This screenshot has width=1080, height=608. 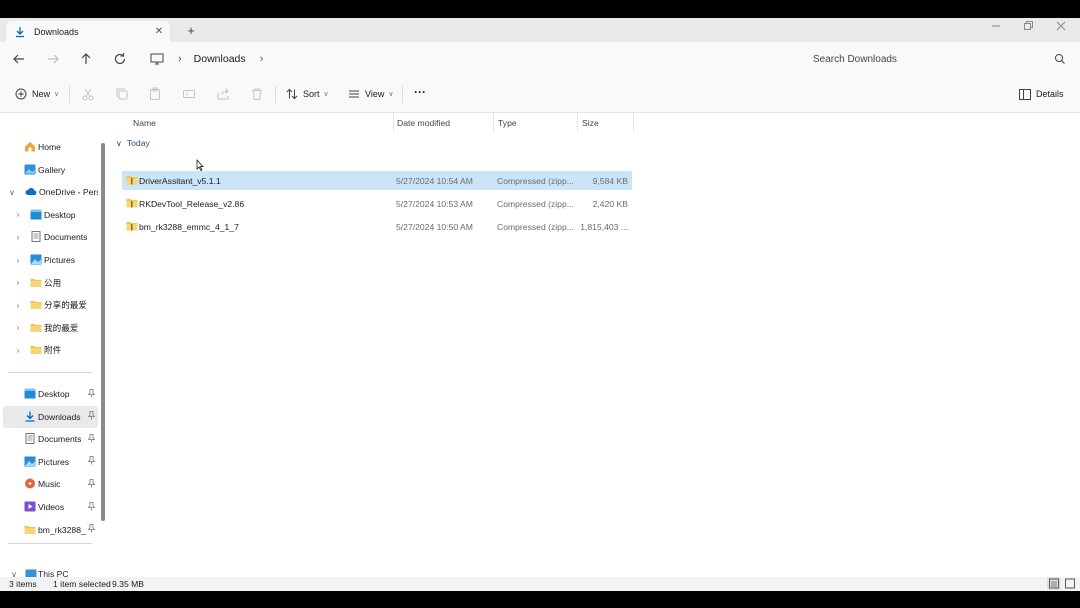 What do you see at coordinates (1054, 583) in the screenshot?
I see `details-view-button` at bounding box center [1054, 583].